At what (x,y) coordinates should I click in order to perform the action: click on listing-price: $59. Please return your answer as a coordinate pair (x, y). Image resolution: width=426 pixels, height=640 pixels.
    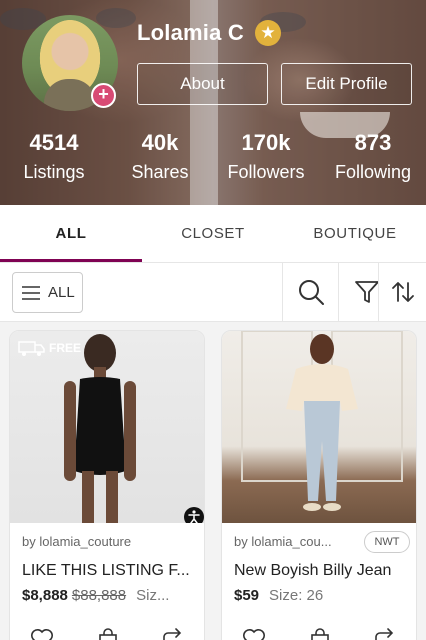
    Looking at the image, I should click on (247, 595).